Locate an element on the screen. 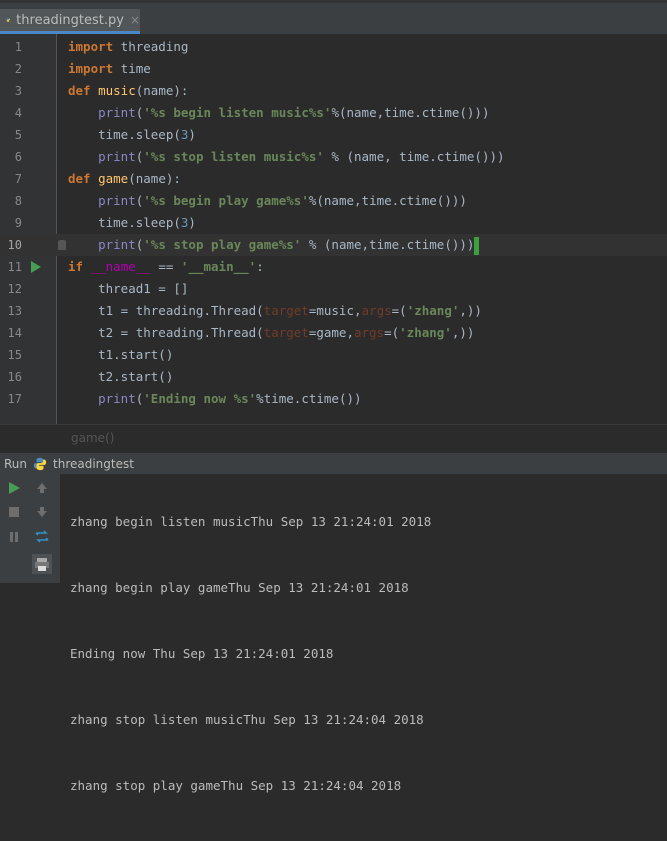 This screenshot has width=667, height=841. line-number: 17 is located at coordinates (14, 399).